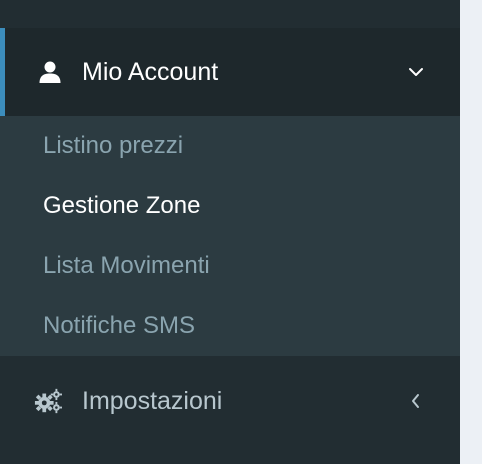 The width and height of the screenshot is (482, 464). Describe the element at coordinates (152, 400) in the screenshot. I see `menu-label-impostazioni: Impostazioni` at that location.